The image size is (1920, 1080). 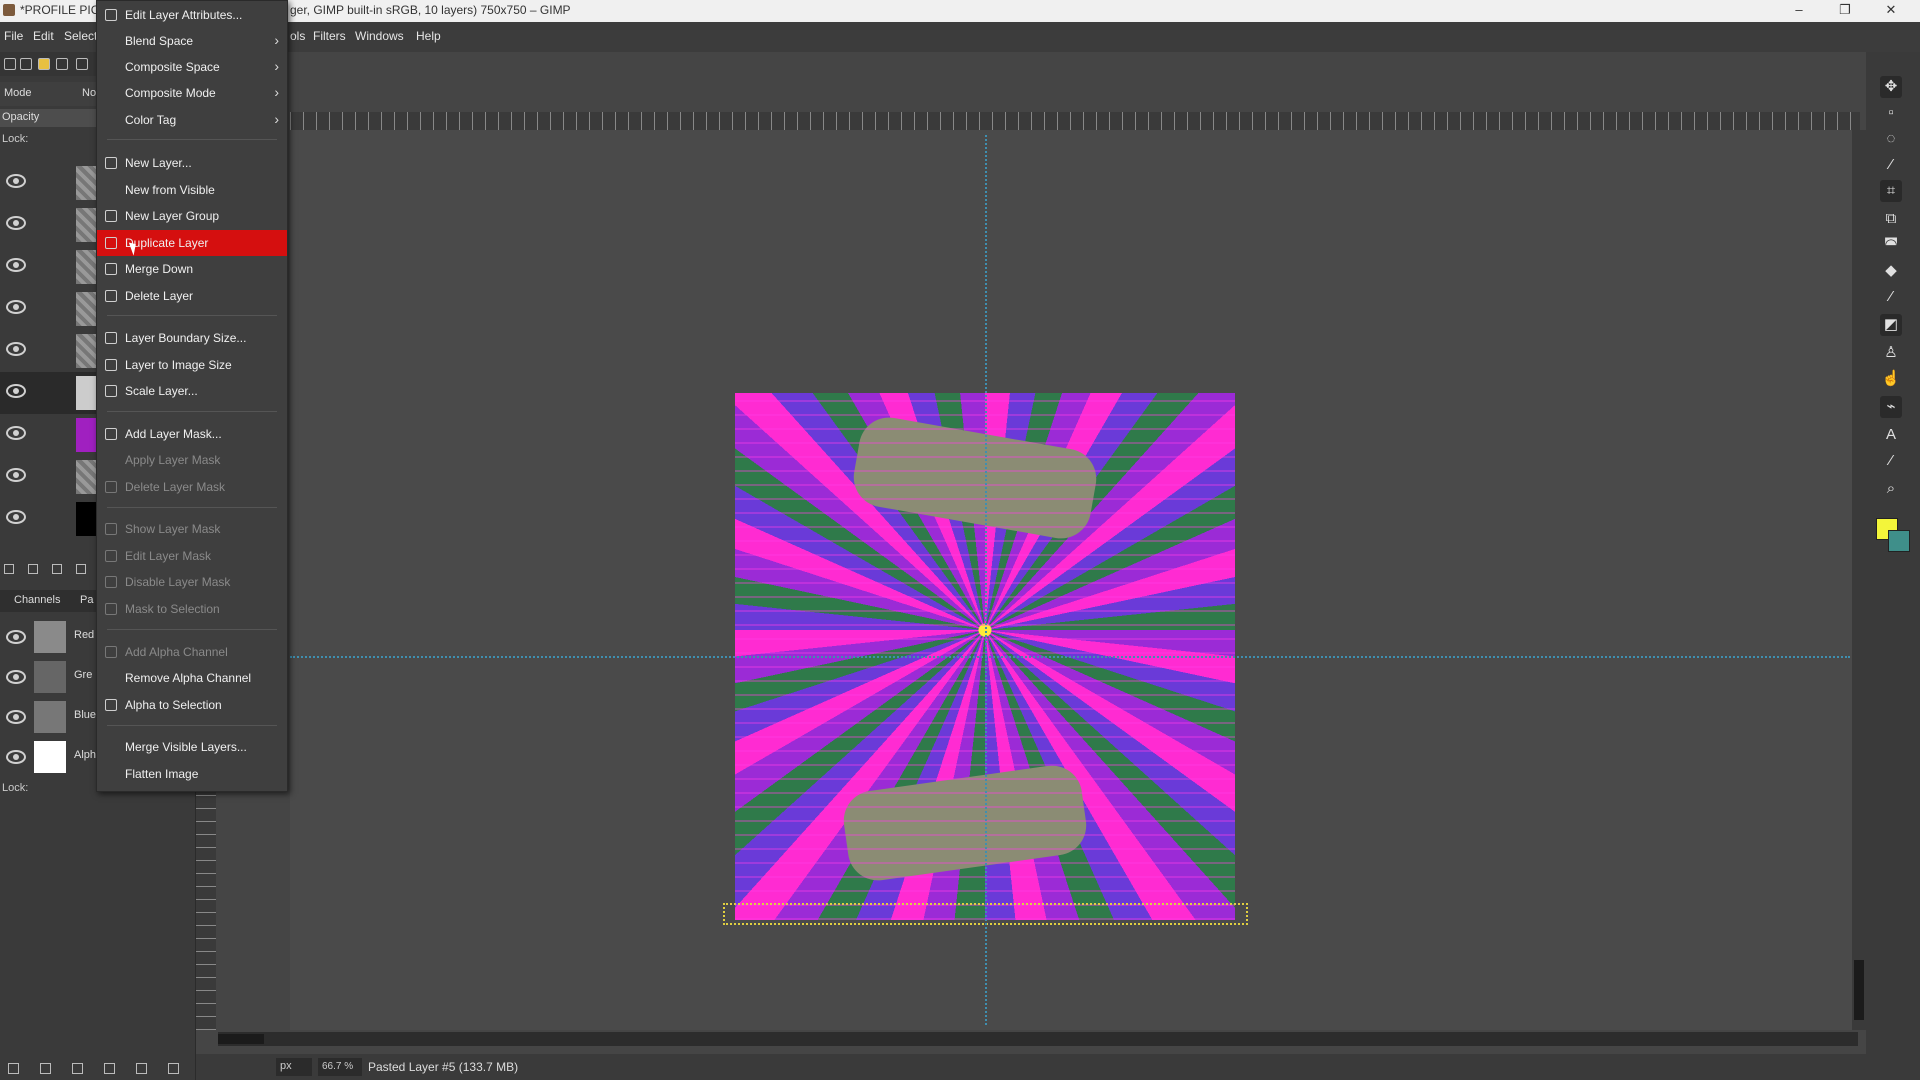 I want to click on channel-row-red: Red, so click(x=49, y=637).